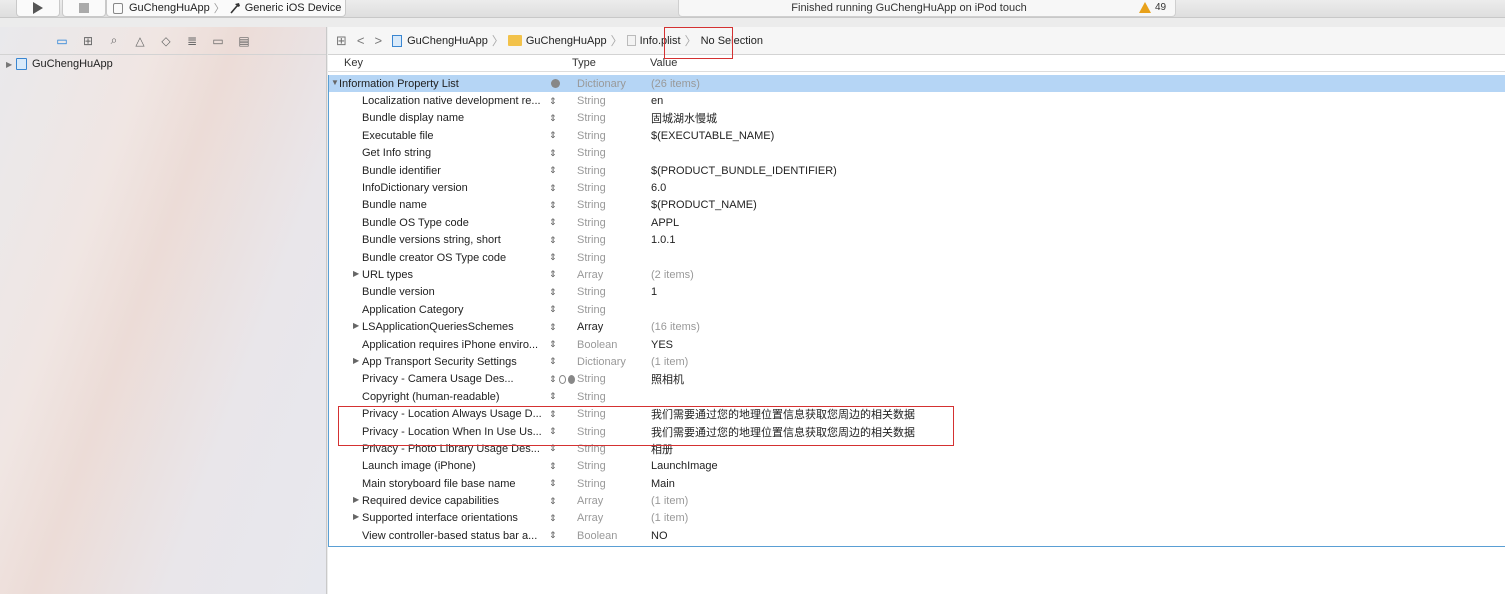 The width and height of the screenshot is (1505, 594). Describe the element at coordinates (667, 379) in the screenshot. I see `plist-value: 照相机` at that location.